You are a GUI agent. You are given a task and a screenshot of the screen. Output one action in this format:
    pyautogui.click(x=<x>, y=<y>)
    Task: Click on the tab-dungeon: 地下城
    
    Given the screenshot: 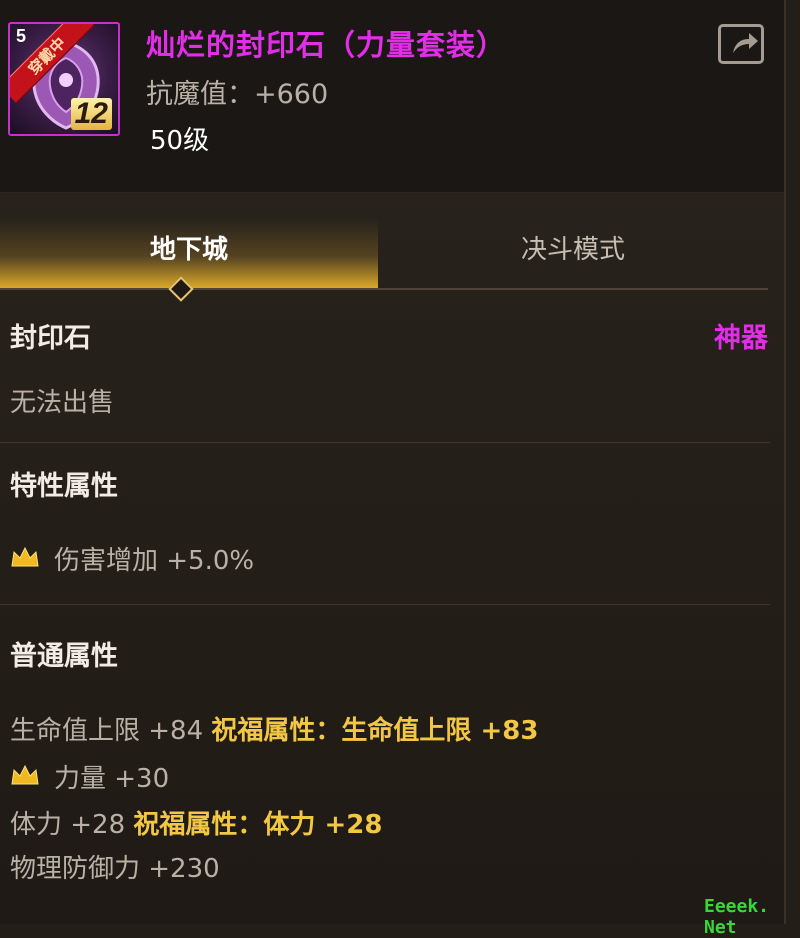 What is the action you would take?
    pyautogui.click(x=189, y=253)
    